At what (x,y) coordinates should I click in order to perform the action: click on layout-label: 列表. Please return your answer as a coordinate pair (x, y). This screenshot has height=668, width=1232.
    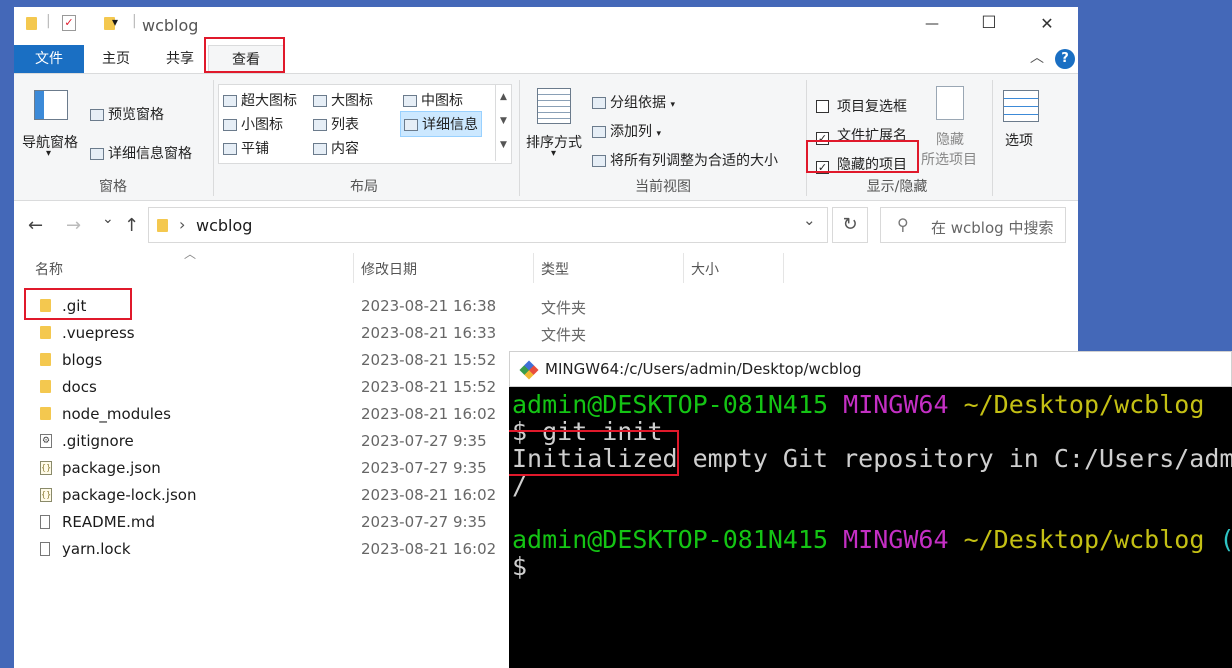
    Looking at the image, I should click on (345, 125).